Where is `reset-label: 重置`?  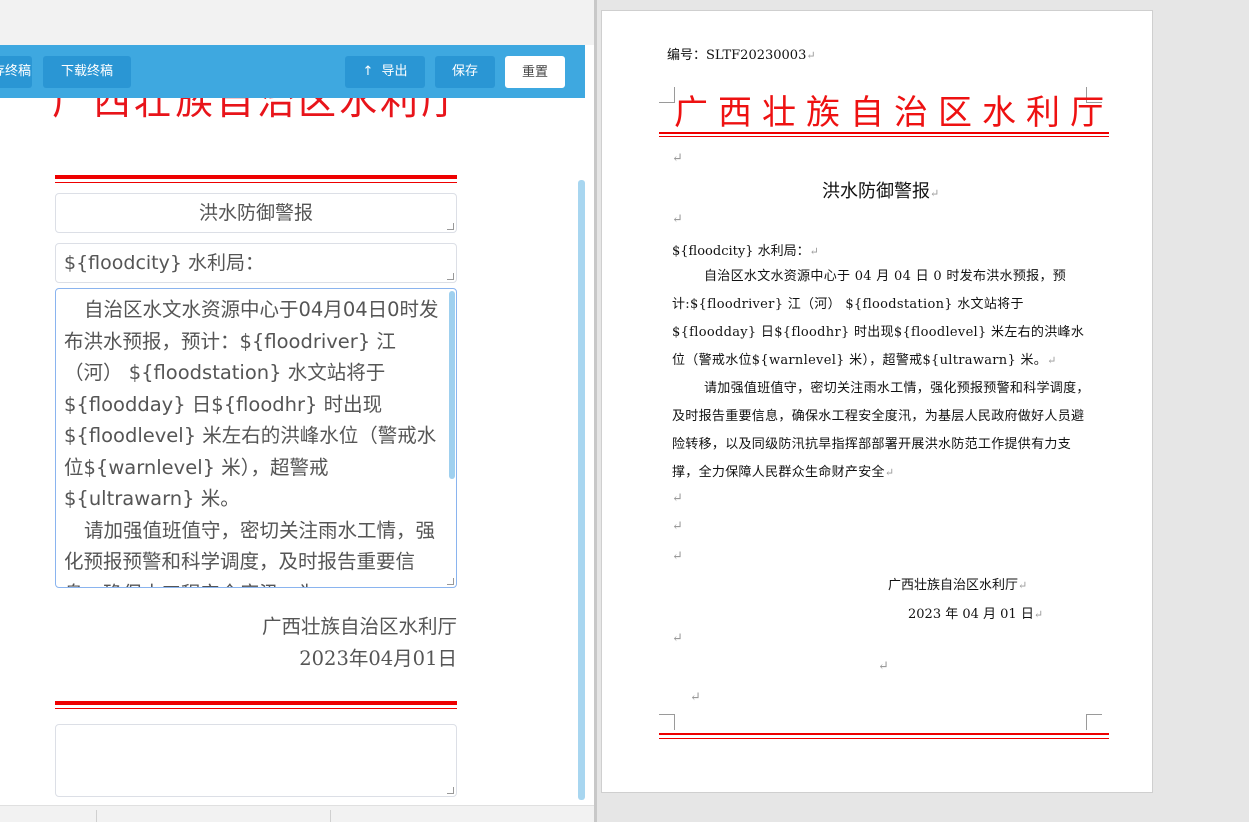
reset-label: 重置 is located at coordinates (534, 72).